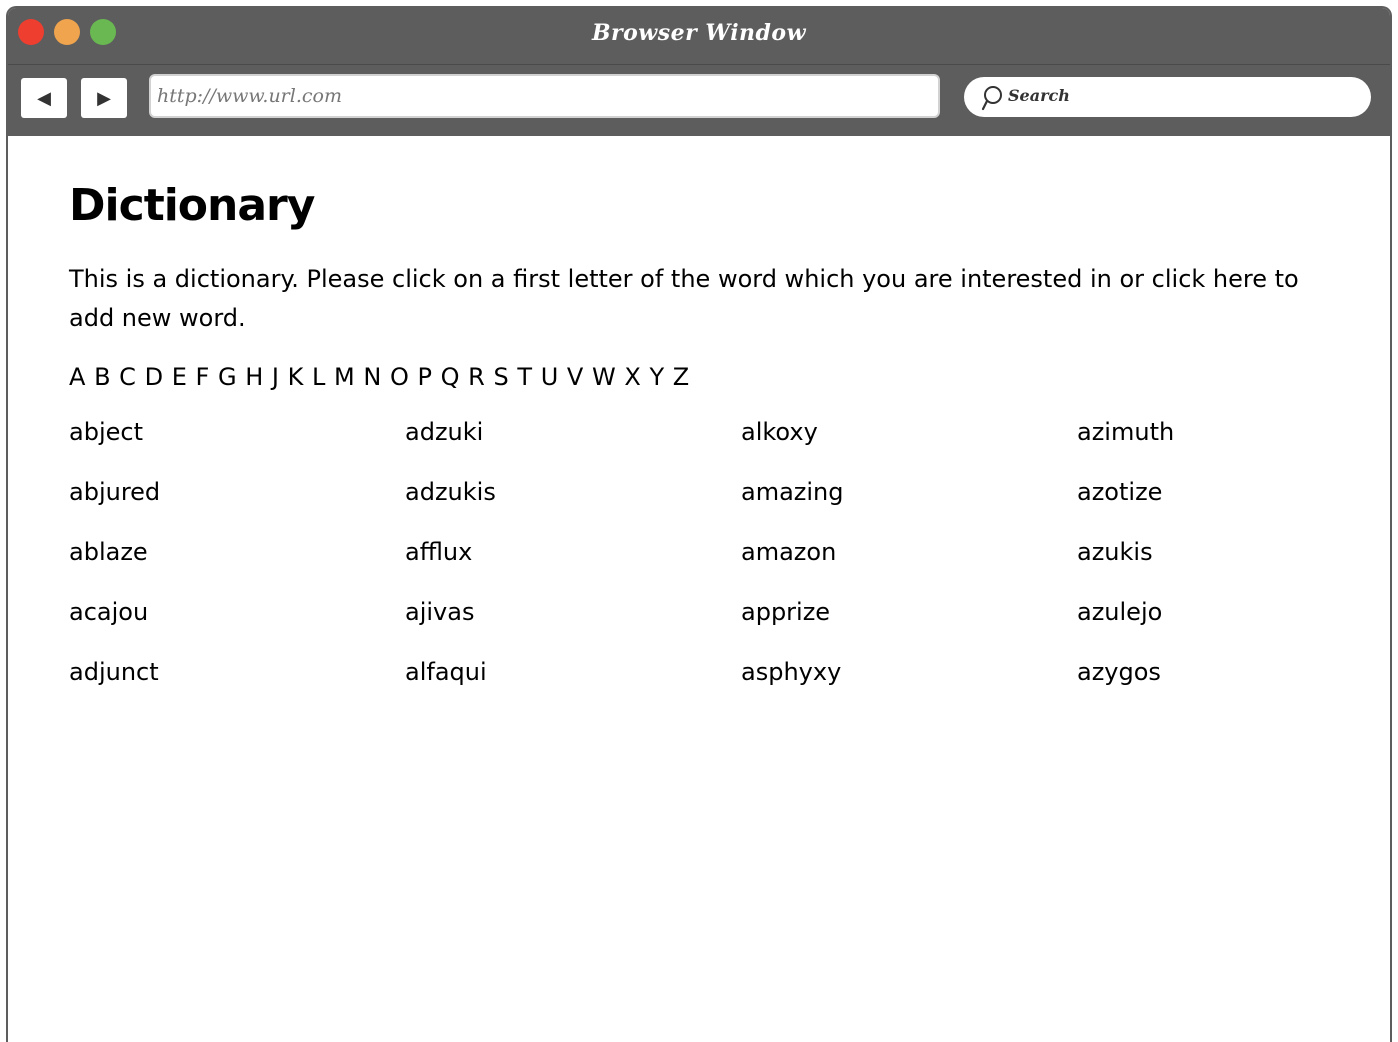 This screenshot has height=1042, width=1398. What do you see at coordinates (102, 377) in the screenshot?
I see `letter-link-b: B` at bounding box center [102, 377].